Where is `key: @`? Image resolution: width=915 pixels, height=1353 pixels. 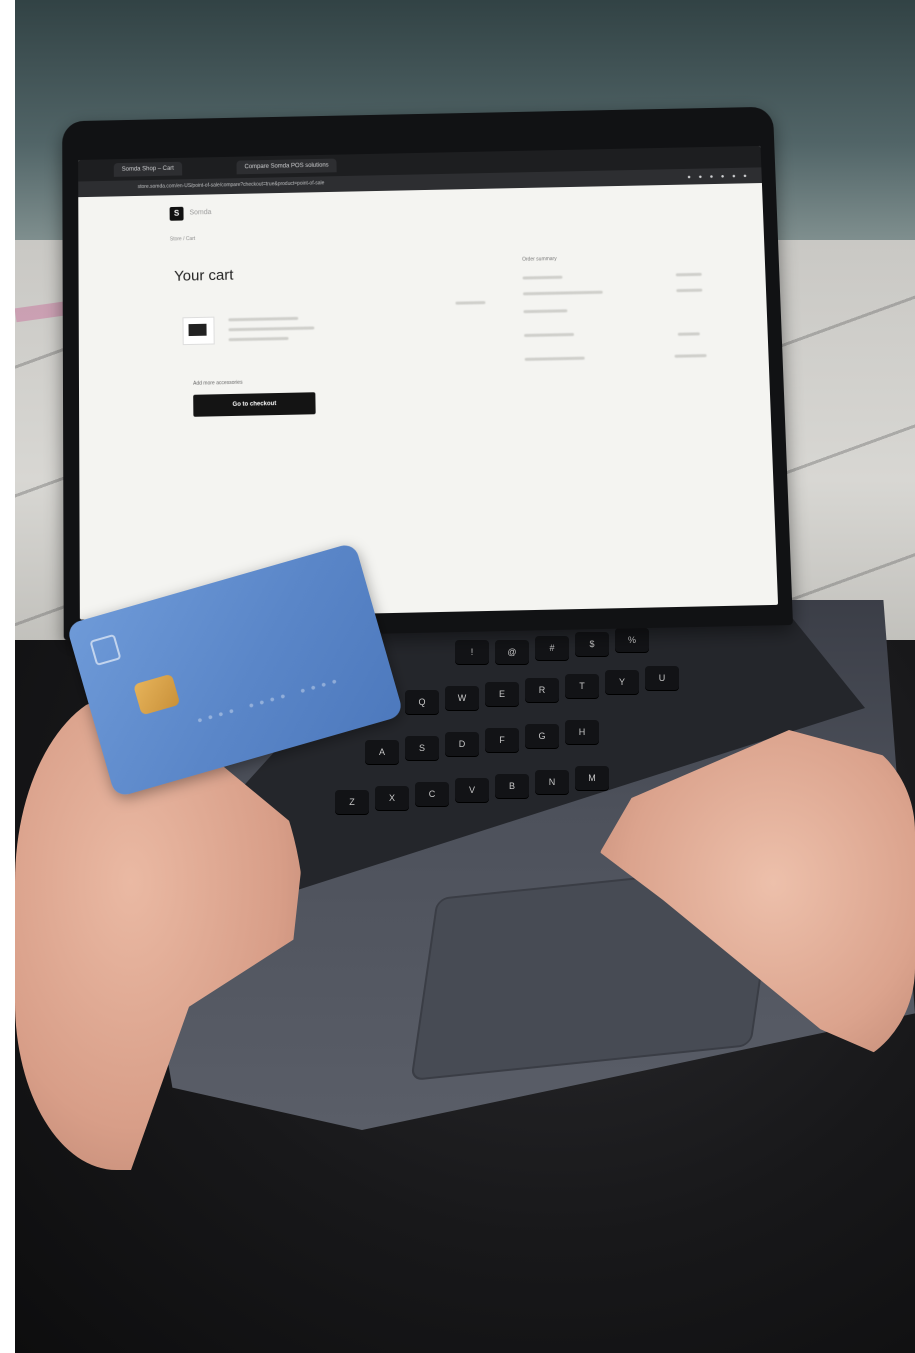
key: @ is located at coordinates (512, 652).